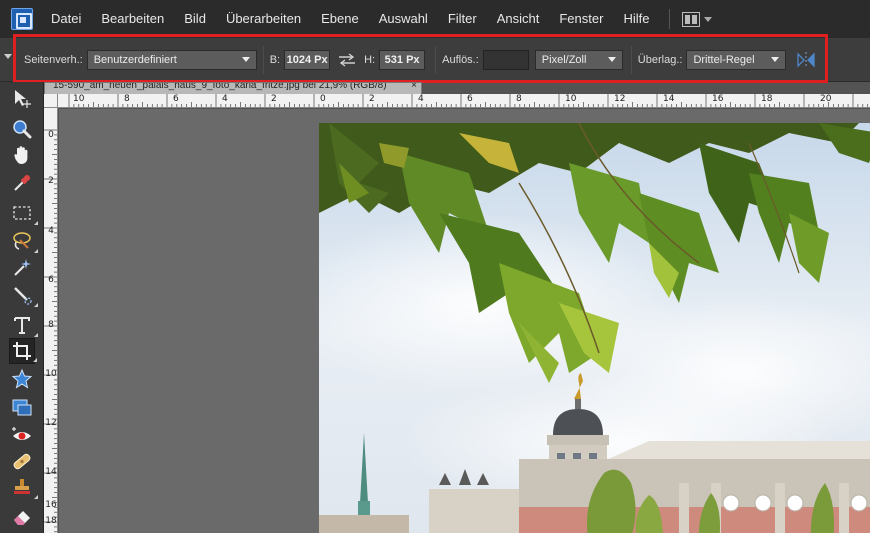  Describe the element at coordinates (132, 19) in the screenshot. I see `menu-bearbeiten: Bearbeiten` at that location.